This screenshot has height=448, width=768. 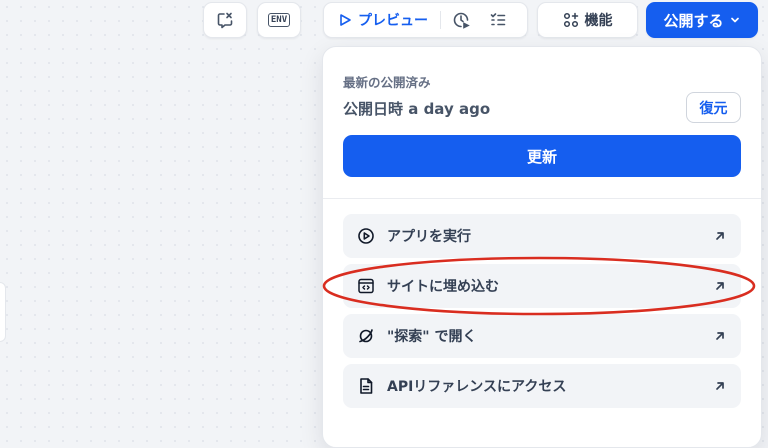 I want to click on env-variables-button: ENV, so click(x=279, y=20).